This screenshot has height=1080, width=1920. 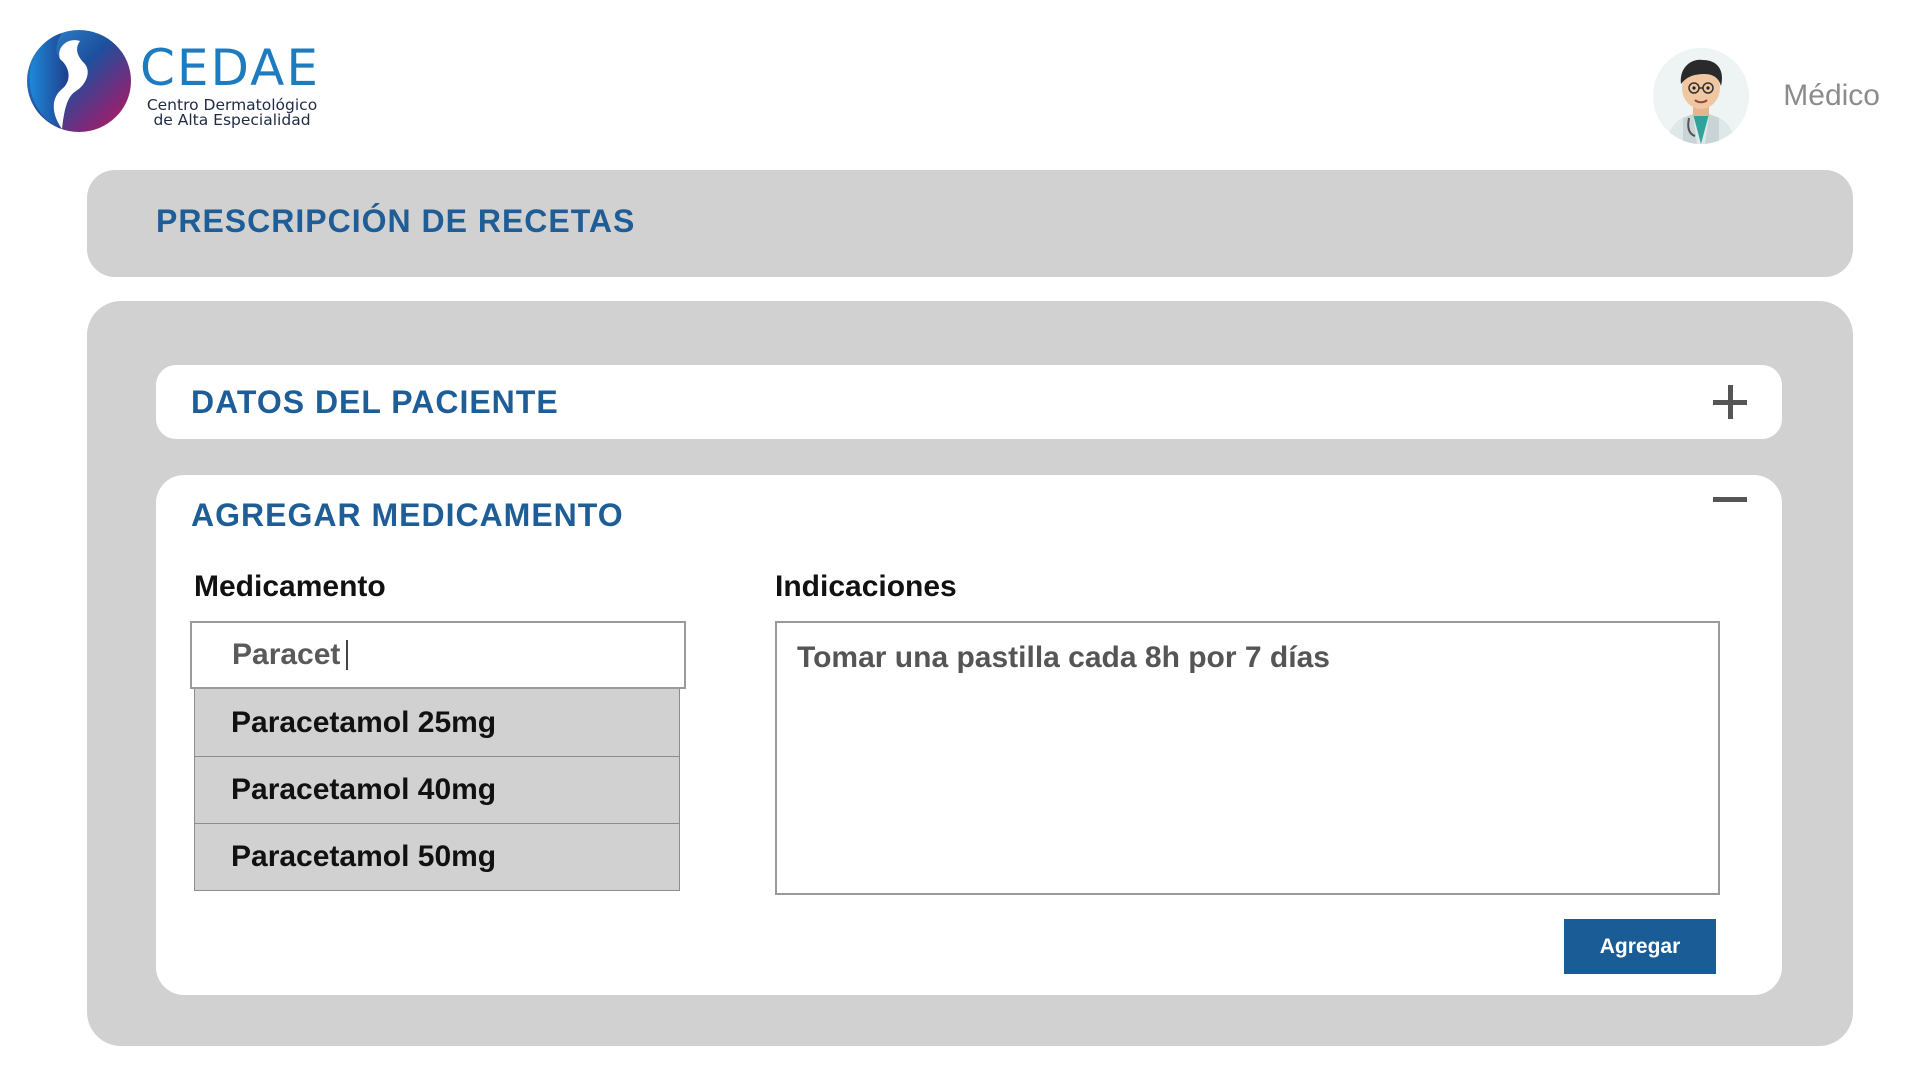 I want to click on medication-input-value: Paracet, so click(x=286, y=654).